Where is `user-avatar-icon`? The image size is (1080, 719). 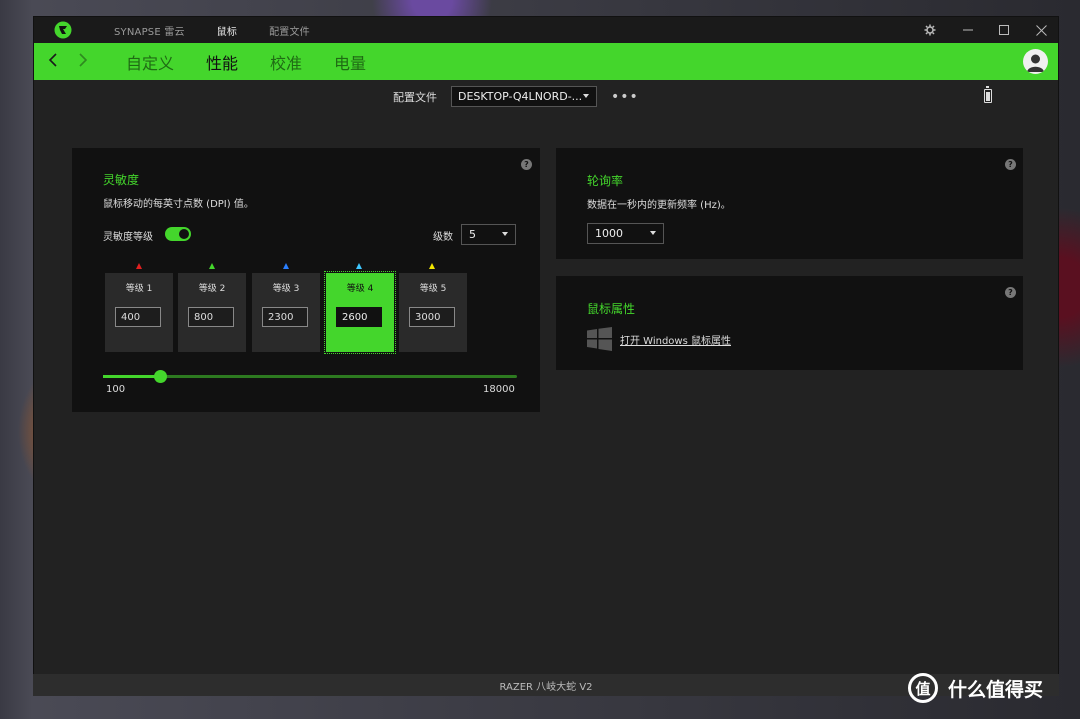 user-avatar-icon is located at coordinates (1035, 61).